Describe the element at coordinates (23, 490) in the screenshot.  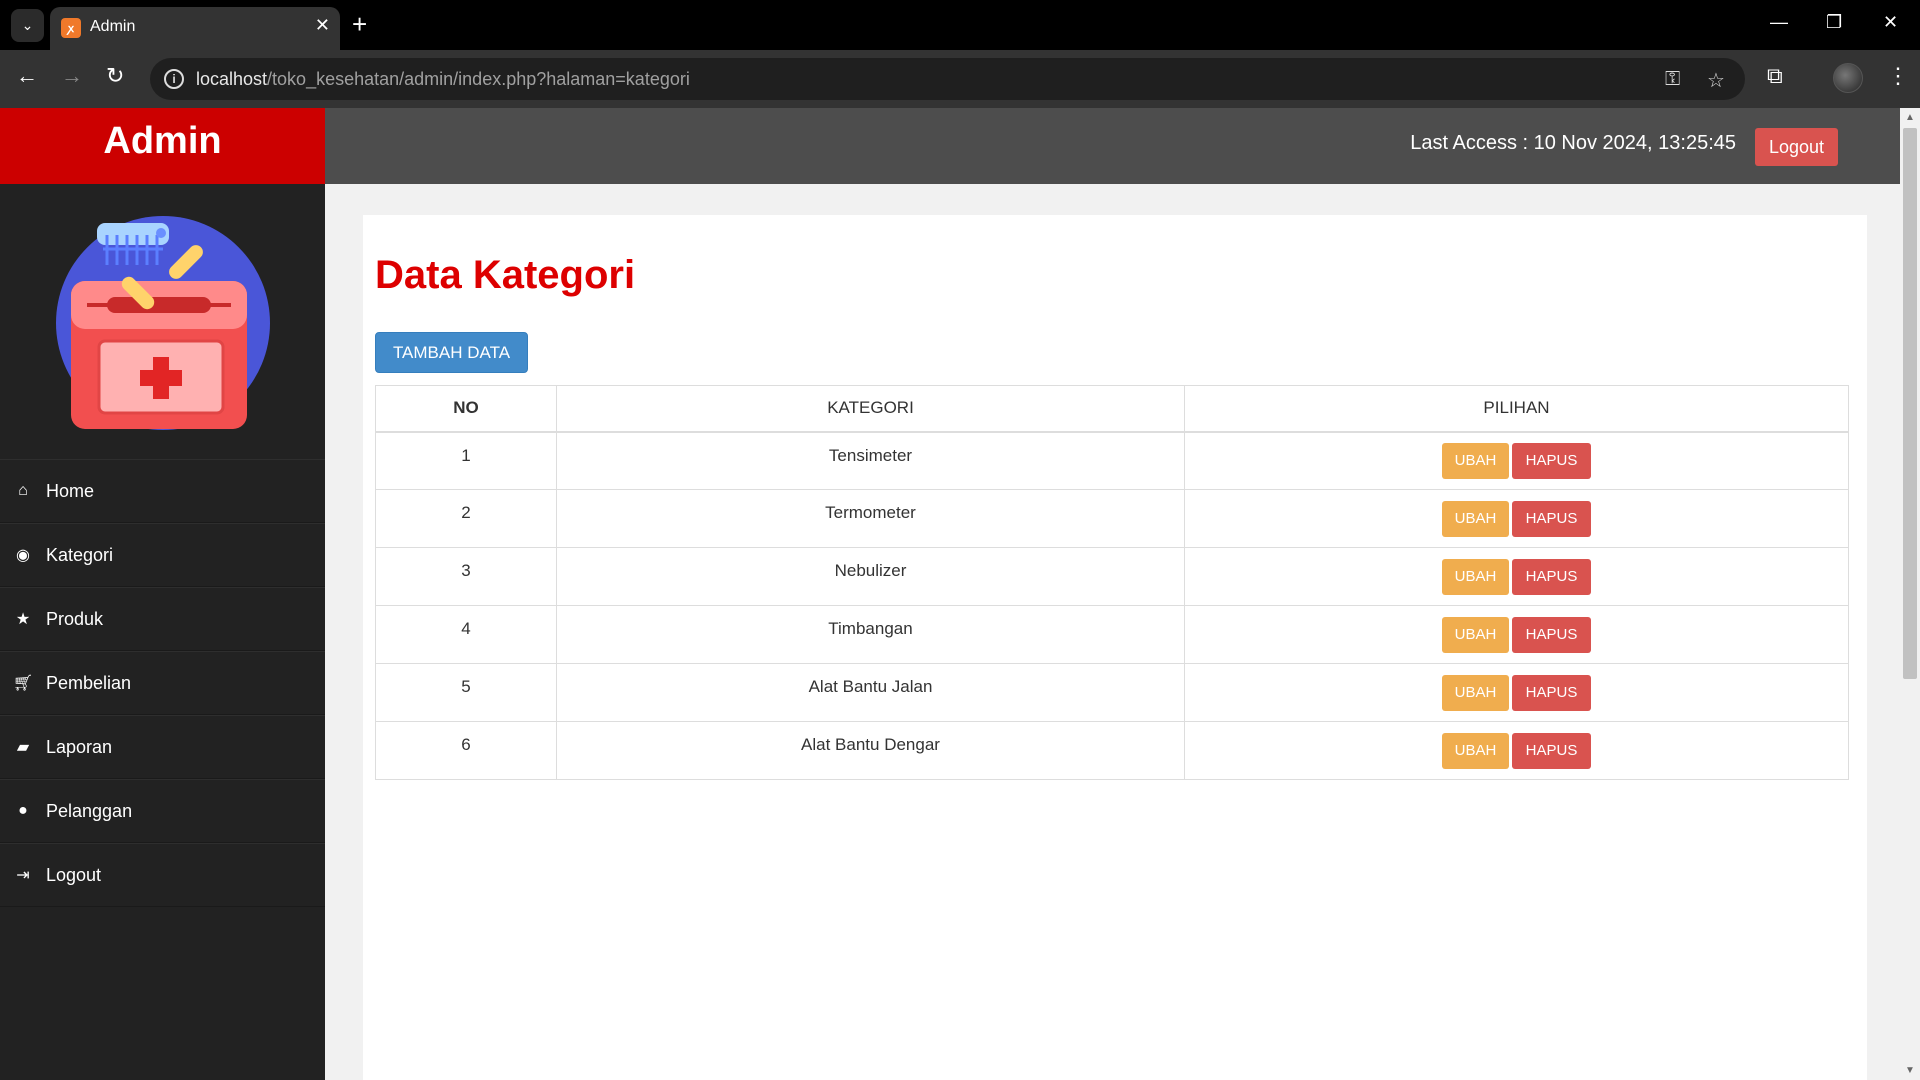
I see `home-icon: ⌂` at that location.